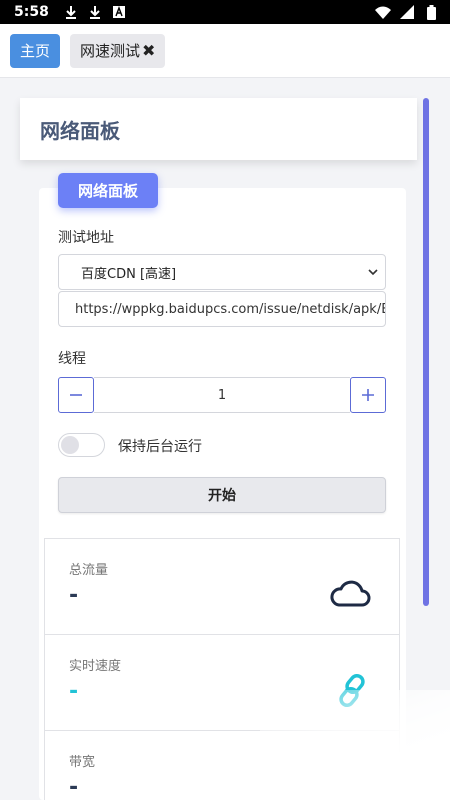 The image size is (450, 800). What do you see at coordinates (72, 359) in the screenshot?
I see `threads-label: 线程` at bounding box center [72, 359].